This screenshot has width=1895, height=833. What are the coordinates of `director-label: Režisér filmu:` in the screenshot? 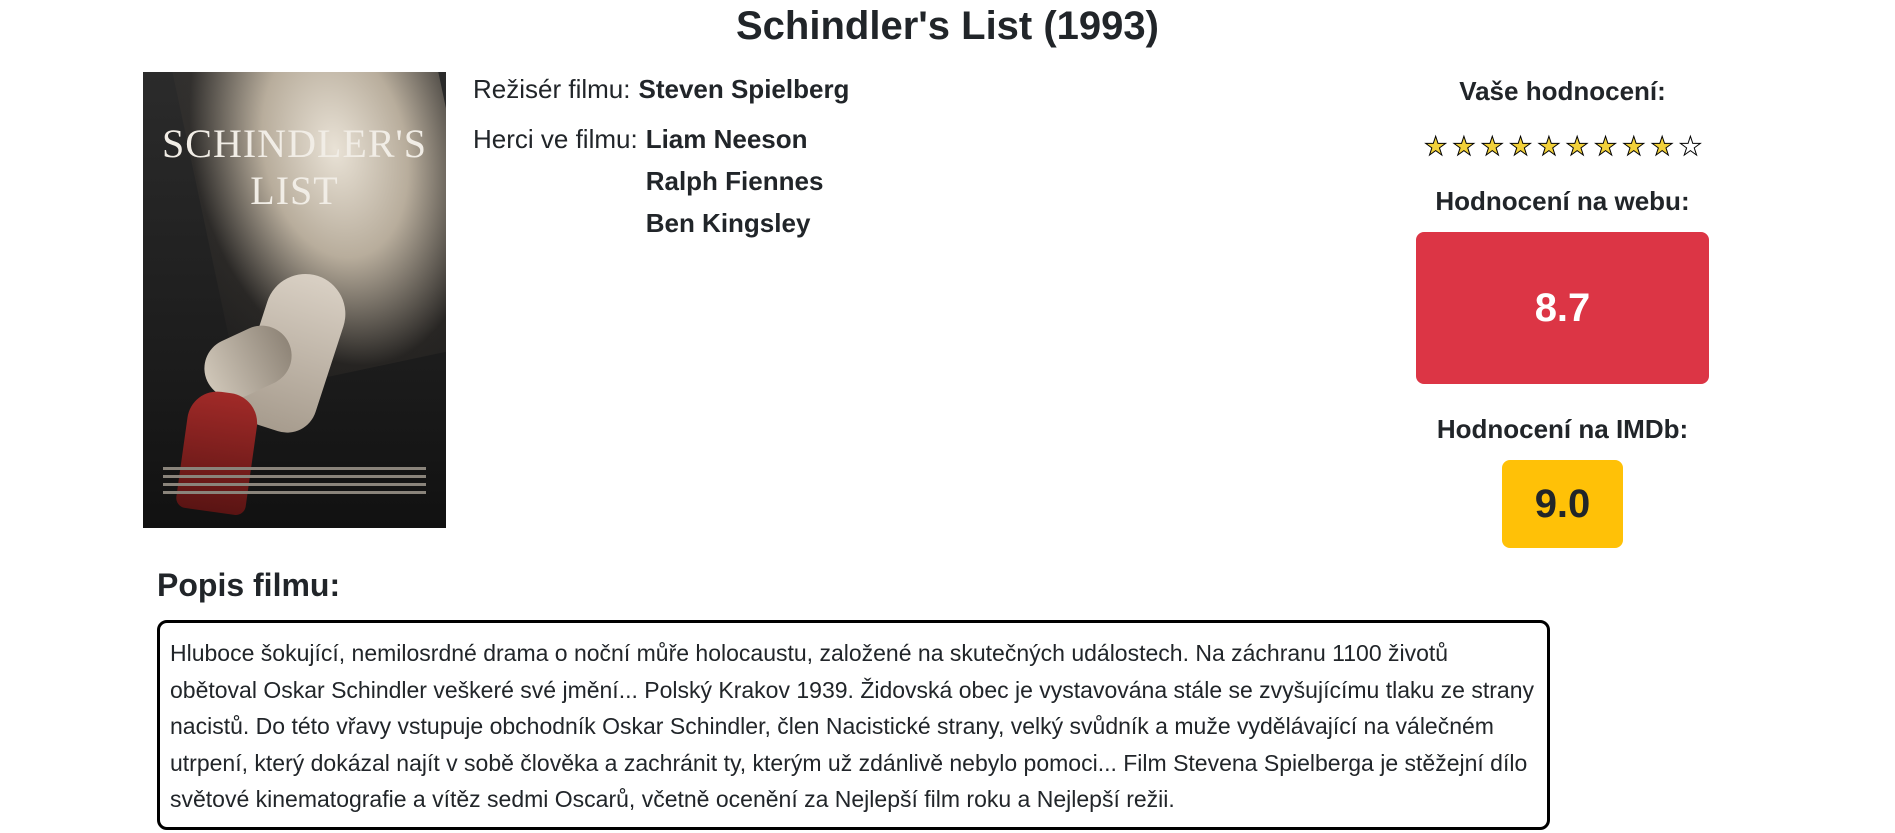 It's located at (552, 89).